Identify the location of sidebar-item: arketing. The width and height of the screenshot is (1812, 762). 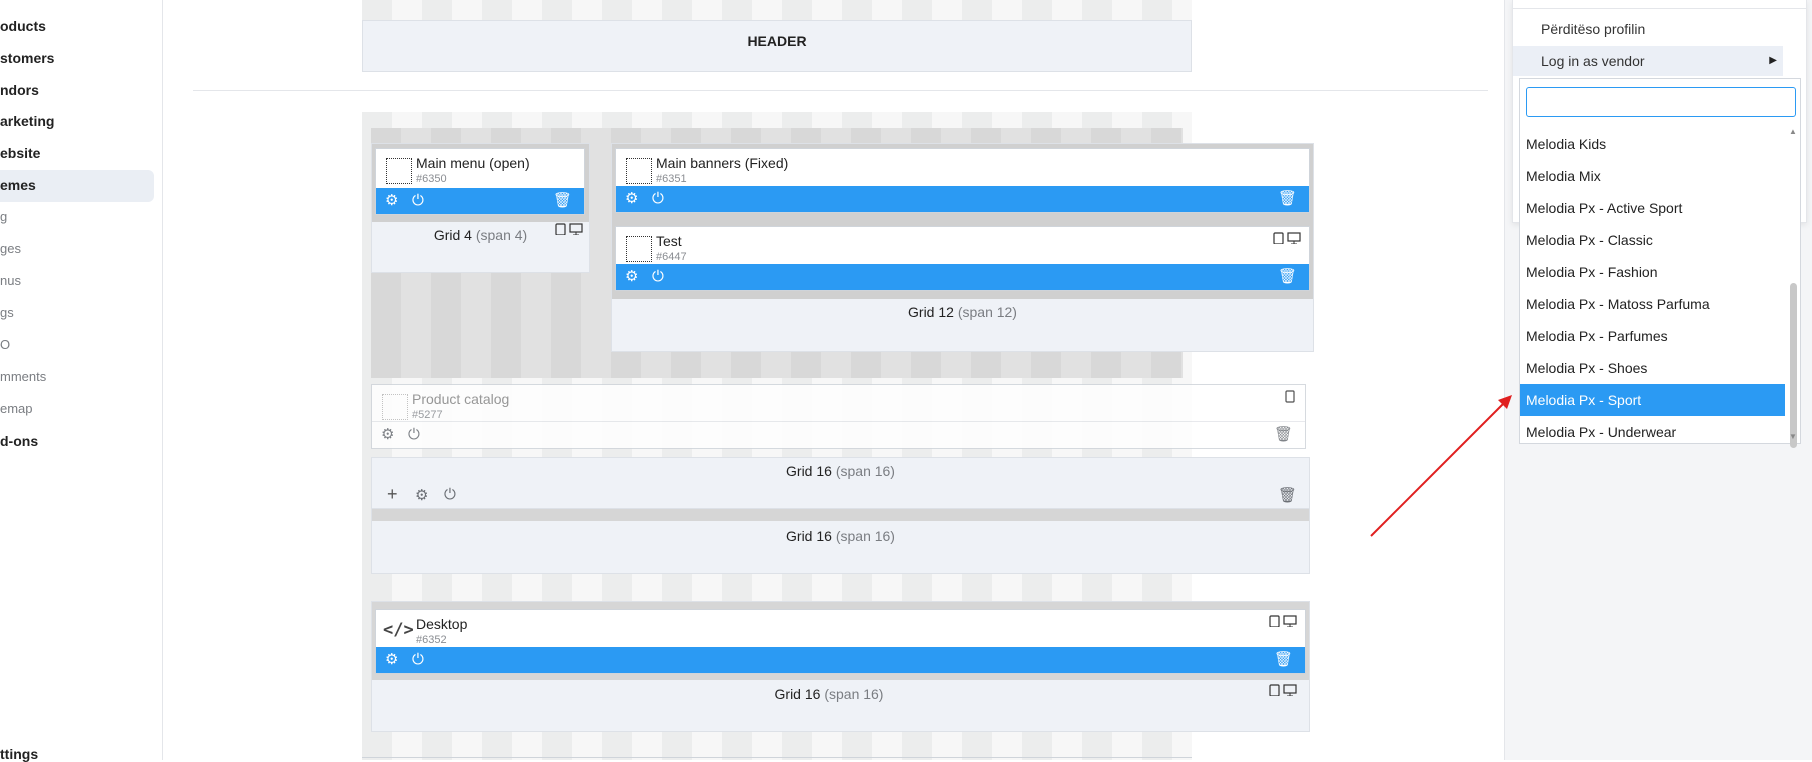
(27, 121).